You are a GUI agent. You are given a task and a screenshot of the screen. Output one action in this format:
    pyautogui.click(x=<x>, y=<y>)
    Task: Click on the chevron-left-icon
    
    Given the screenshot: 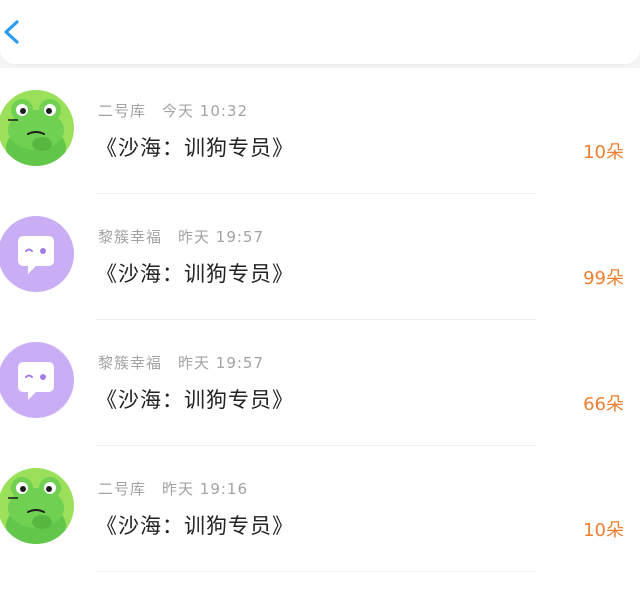 What is the action you would take?
    pyautogui.click(x=11, y=32)
    